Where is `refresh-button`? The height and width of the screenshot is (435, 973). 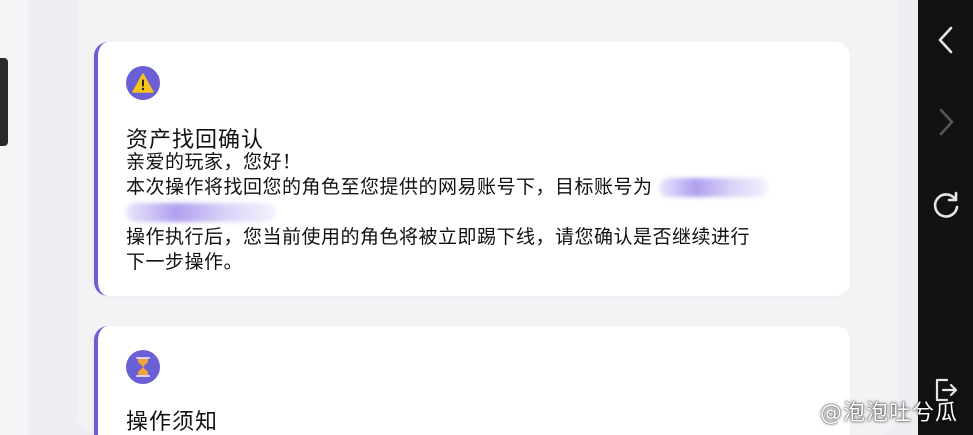
refresh-button is located at coordinates (946, 205).